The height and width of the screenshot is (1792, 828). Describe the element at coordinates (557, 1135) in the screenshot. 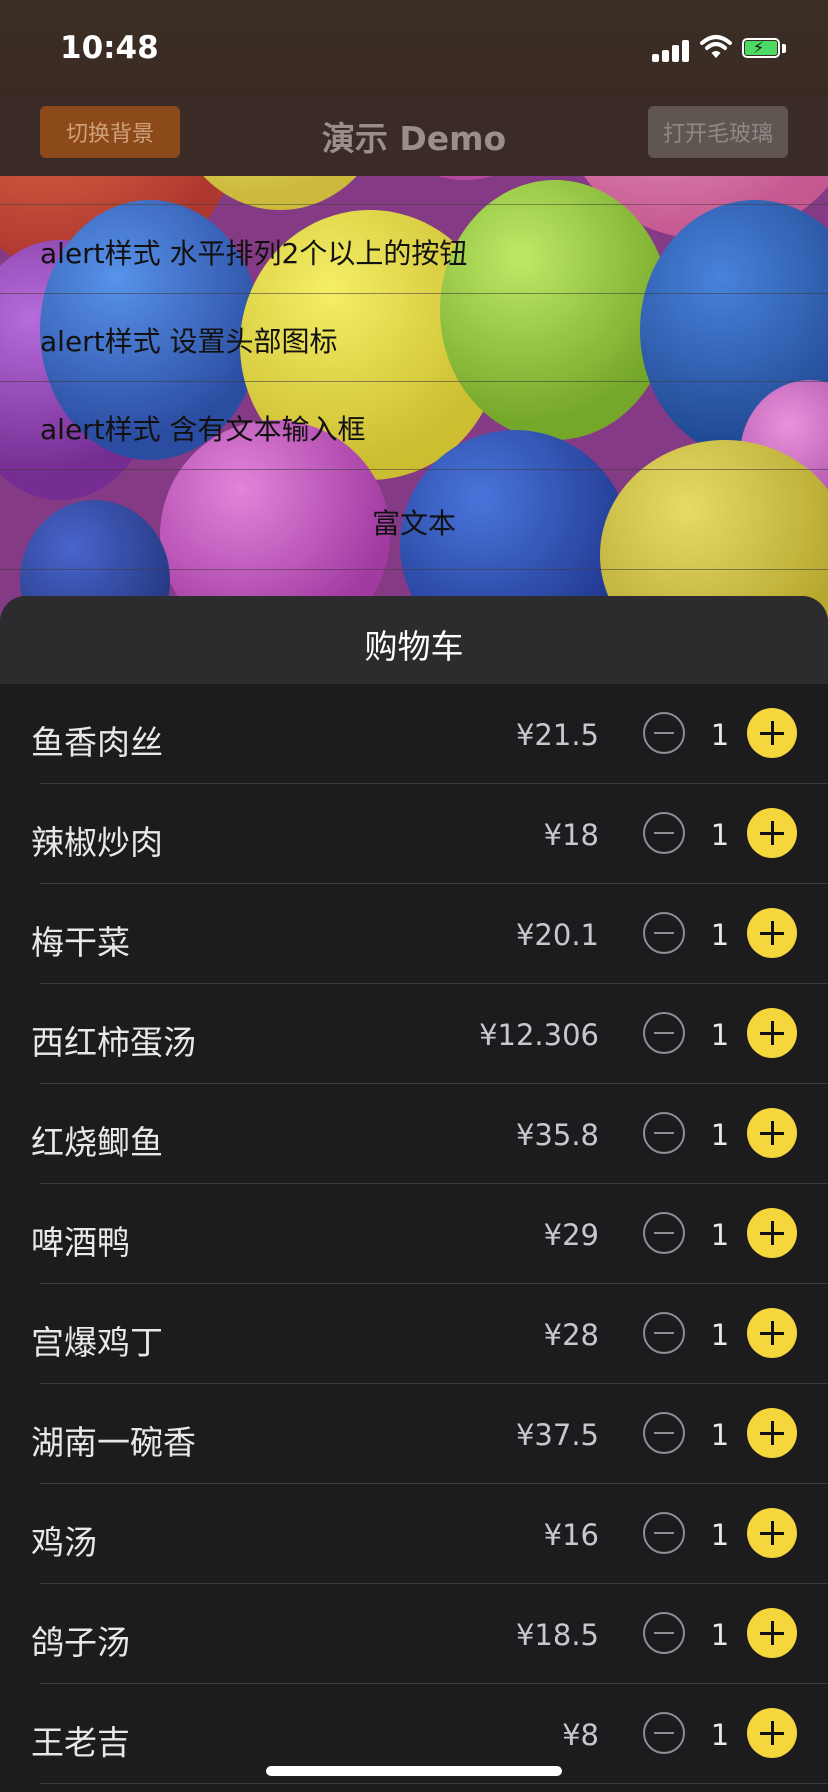

I see `item-price: ¥35.8` at that location.